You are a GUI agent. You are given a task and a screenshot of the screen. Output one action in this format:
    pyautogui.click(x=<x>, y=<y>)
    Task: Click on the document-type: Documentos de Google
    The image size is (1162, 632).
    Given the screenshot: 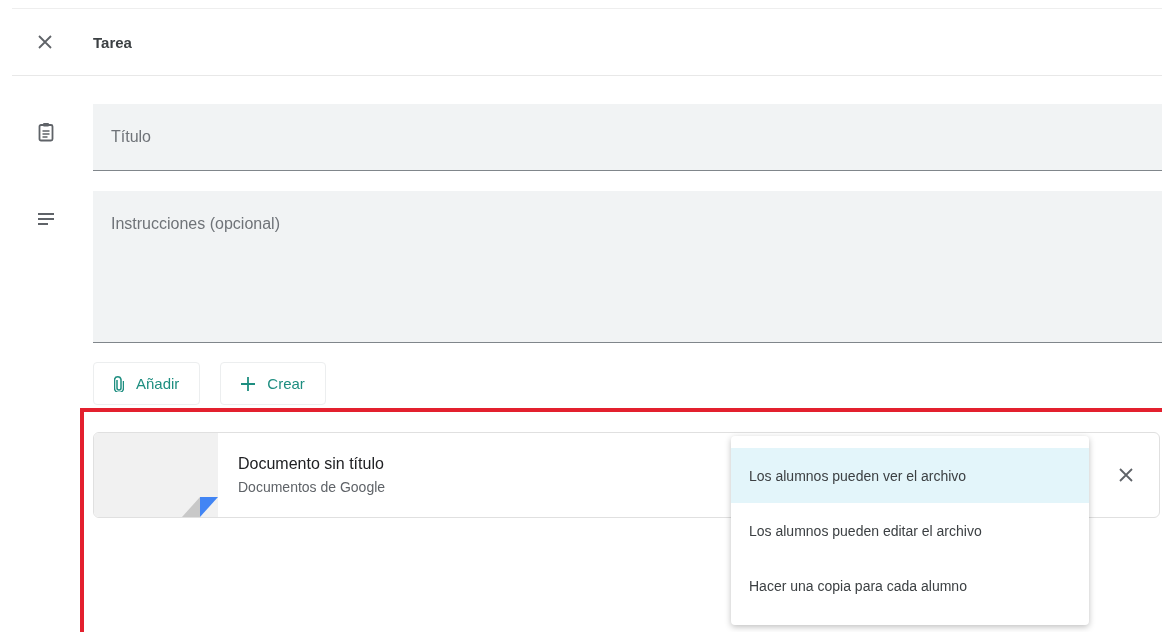 What is the action you would take?
    pyautogui.click(x=312, y=487)
    